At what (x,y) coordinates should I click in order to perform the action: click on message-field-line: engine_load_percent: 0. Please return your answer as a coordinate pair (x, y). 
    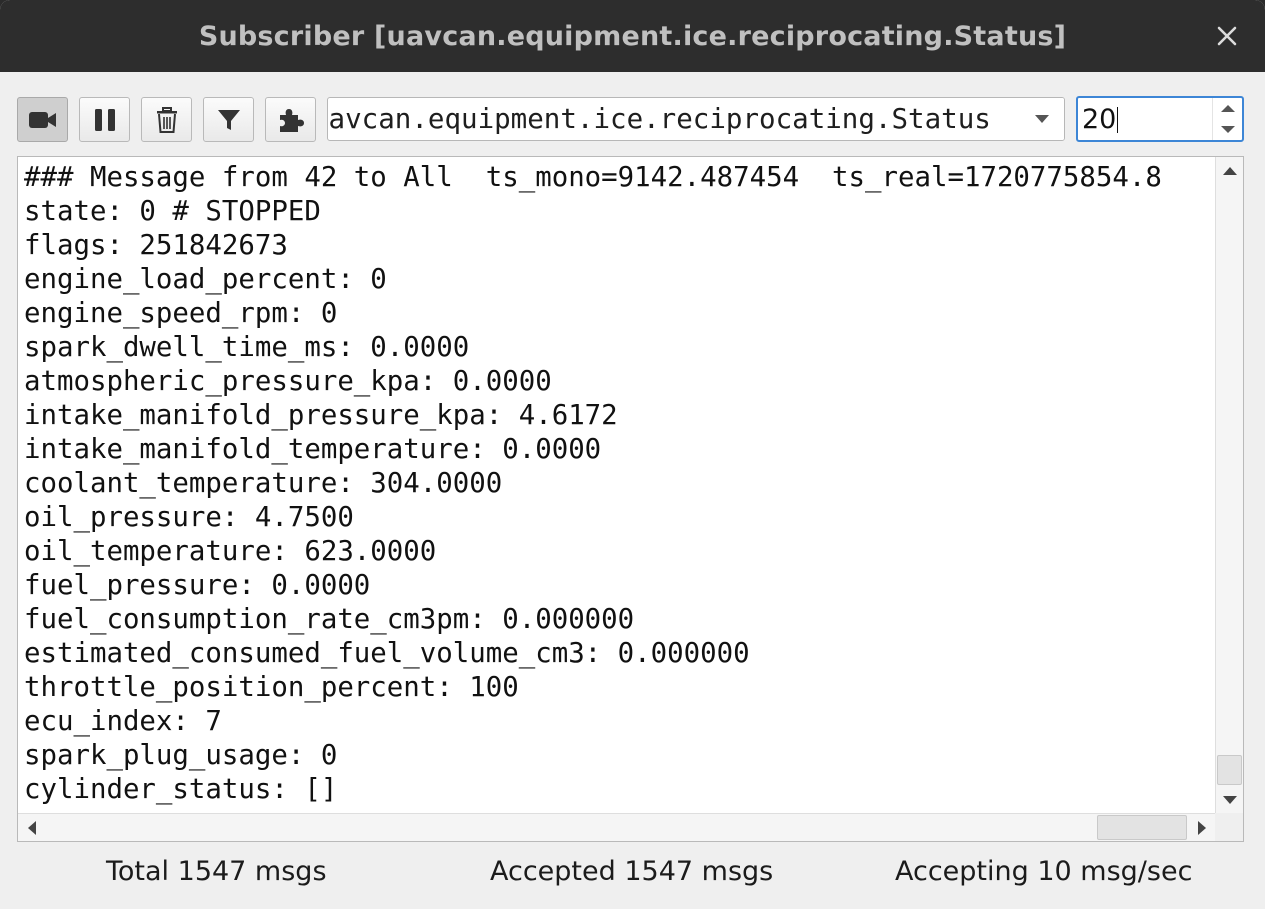
    Looking at the image, I should click on (205, 279).